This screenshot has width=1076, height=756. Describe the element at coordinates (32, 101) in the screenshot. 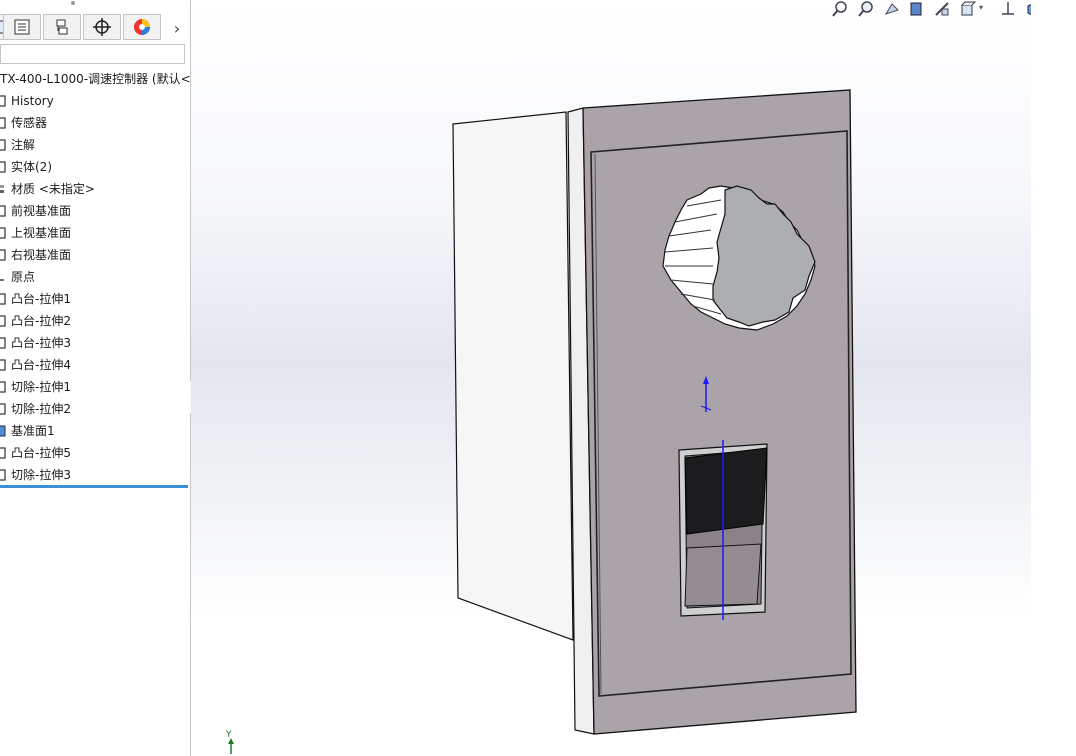

I see `tree-item-label: History` at that location.